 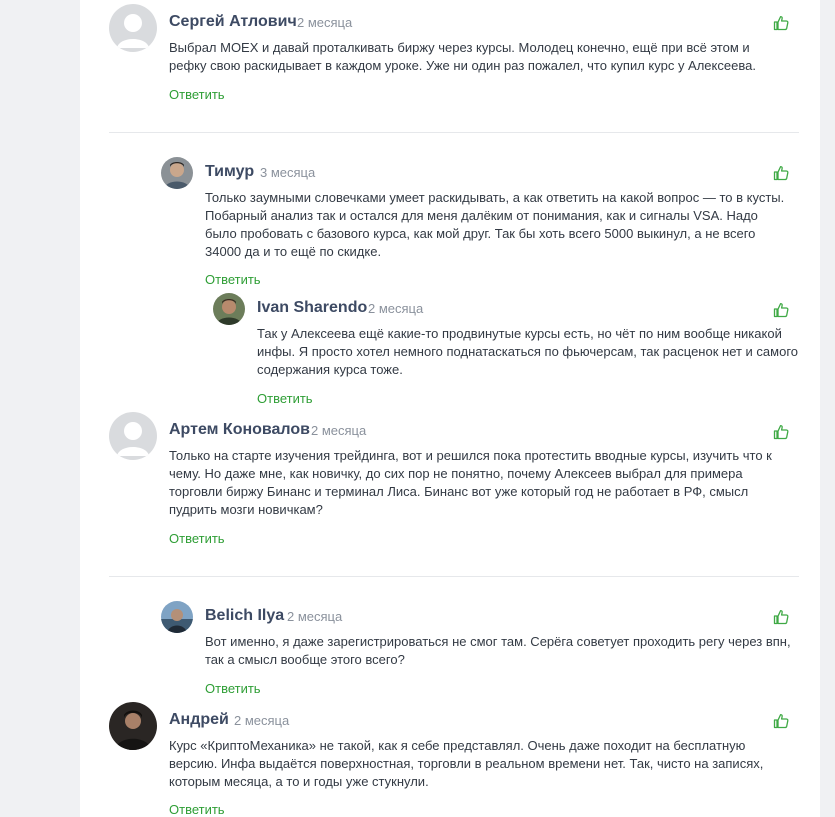 I want to click on comment-author: Андрей, so click(x=199, y=720).